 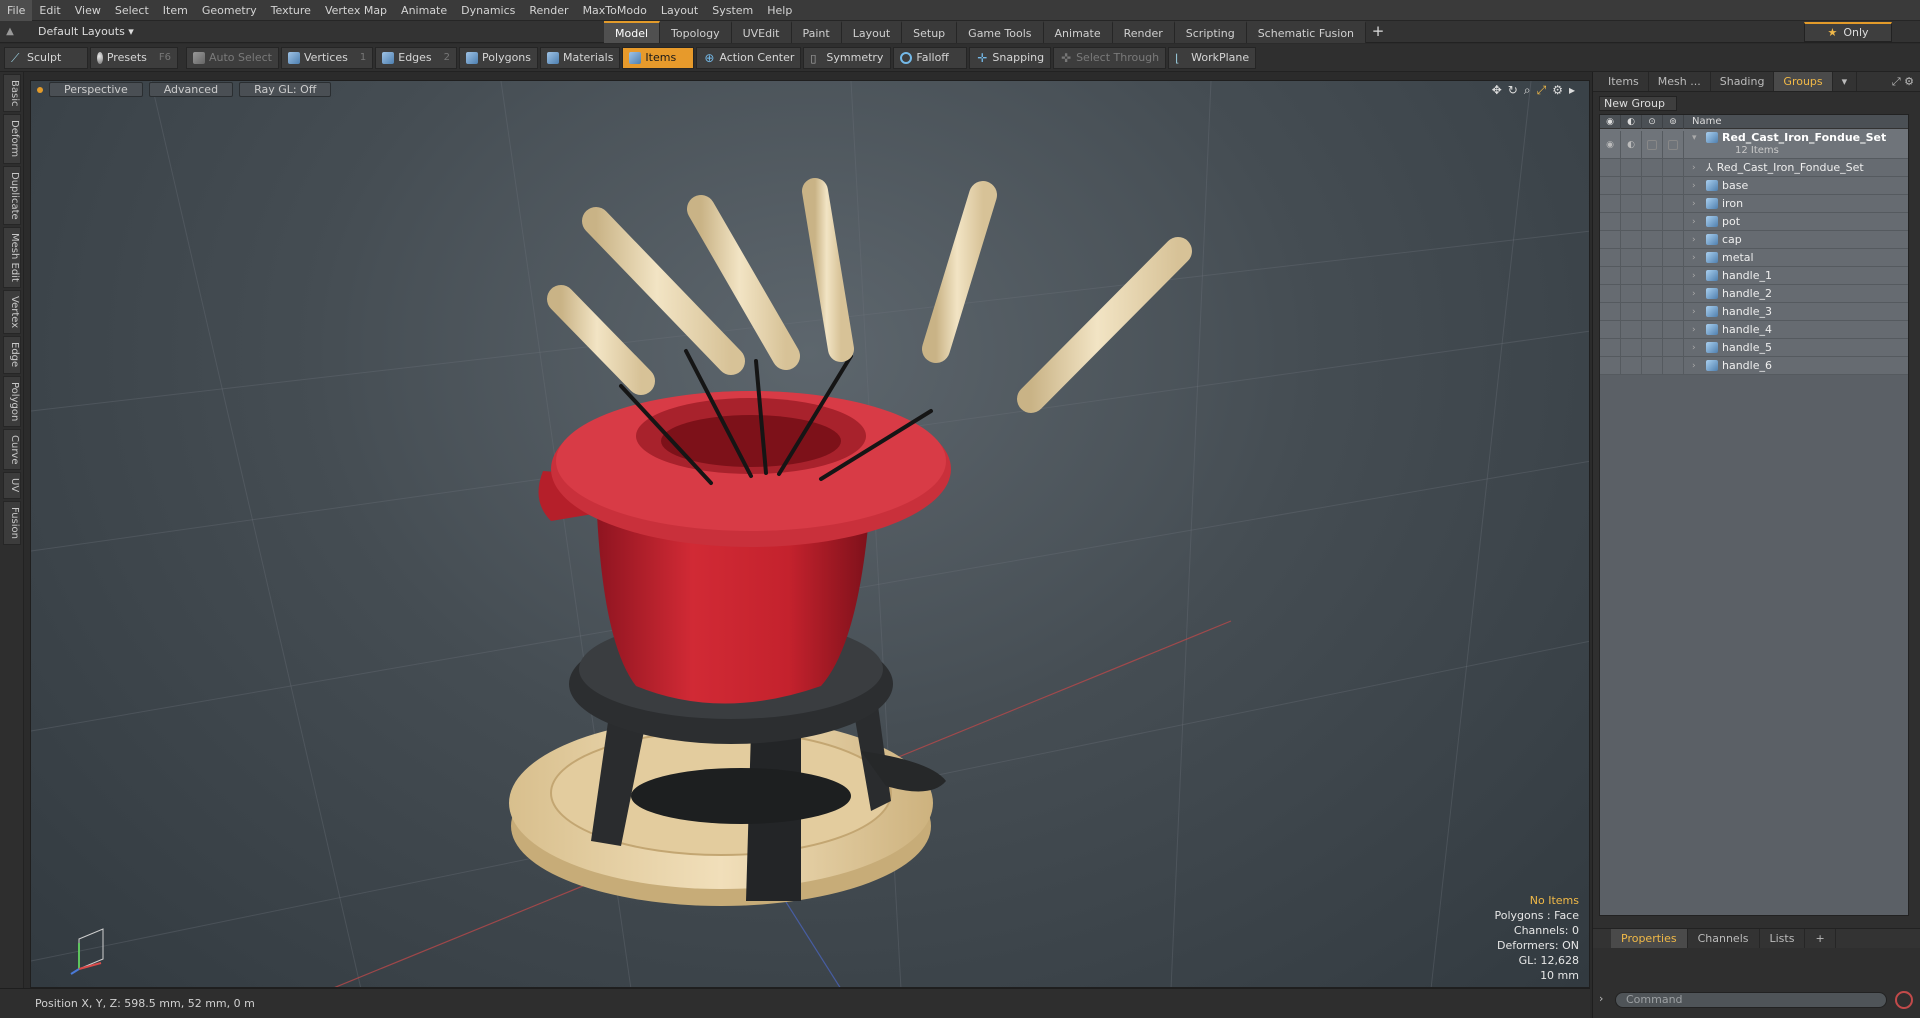 I want to click on menu-system: System, so click(x=732, y=10).